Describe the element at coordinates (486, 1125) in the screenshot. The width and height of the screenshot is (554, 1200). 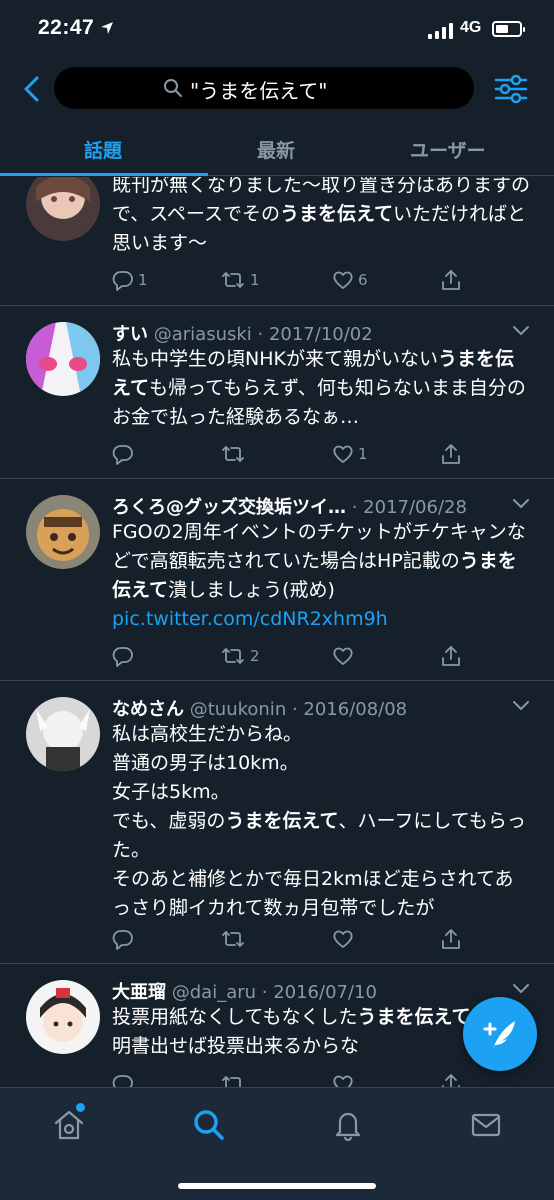
I see `messages-icon` at that location.